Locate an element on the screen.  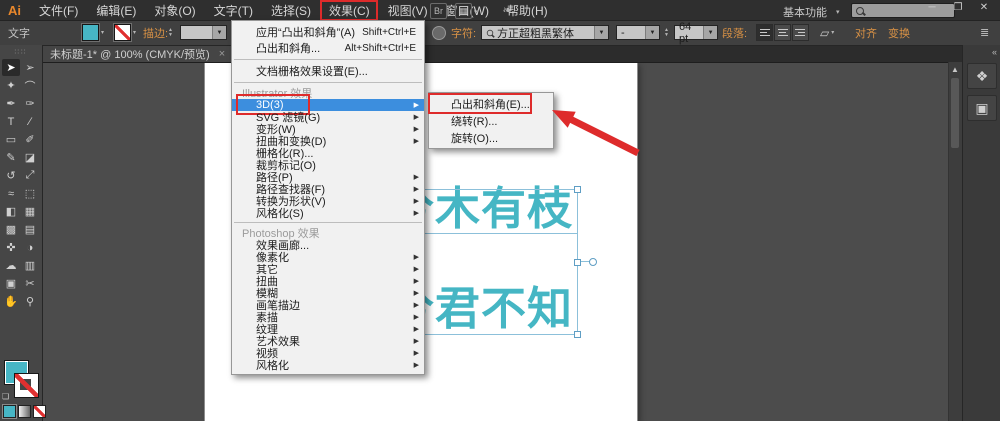
menu-type: 文字(T) is located at coordinates (233, 10).